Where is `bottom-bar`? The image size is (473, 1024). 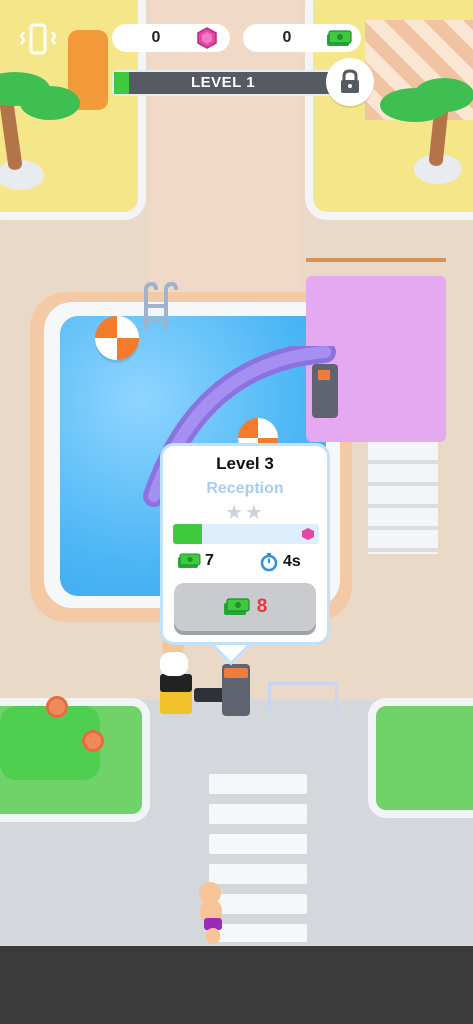
bottom-bar is located at coordinates (236, 985).